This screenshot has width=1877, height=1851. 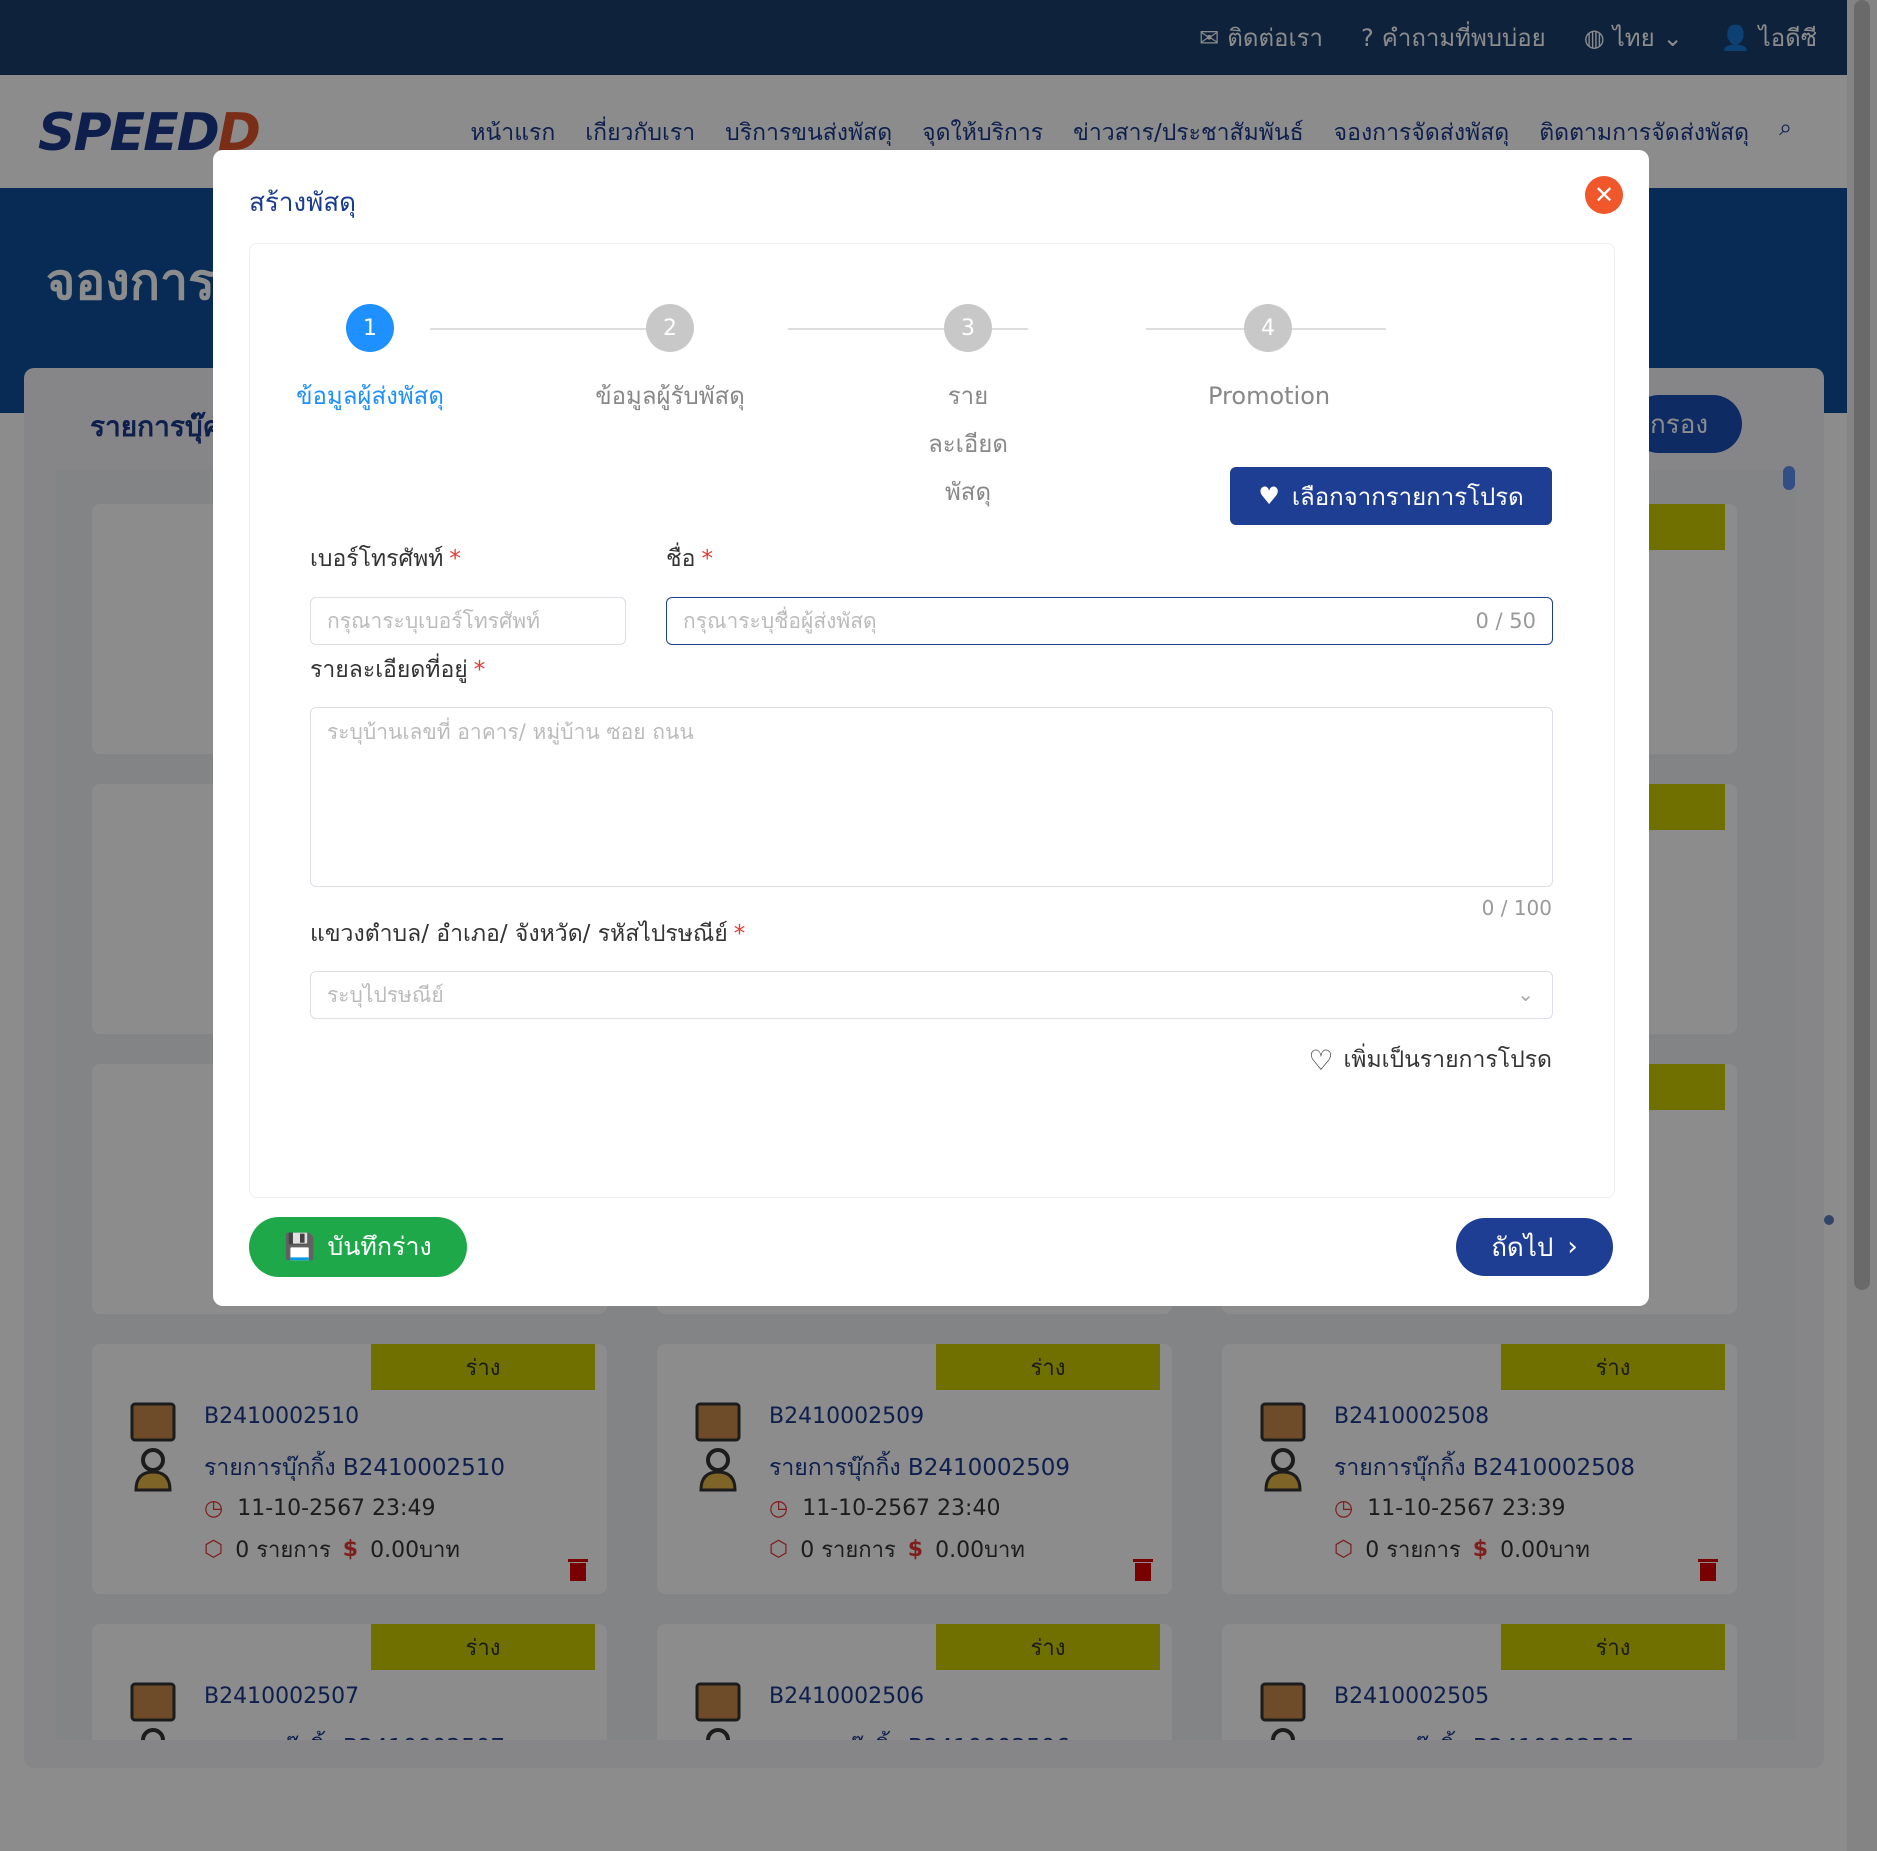 I want to click on step-label: รายละเอียด พัสดุ, so click(x=968, y=444).